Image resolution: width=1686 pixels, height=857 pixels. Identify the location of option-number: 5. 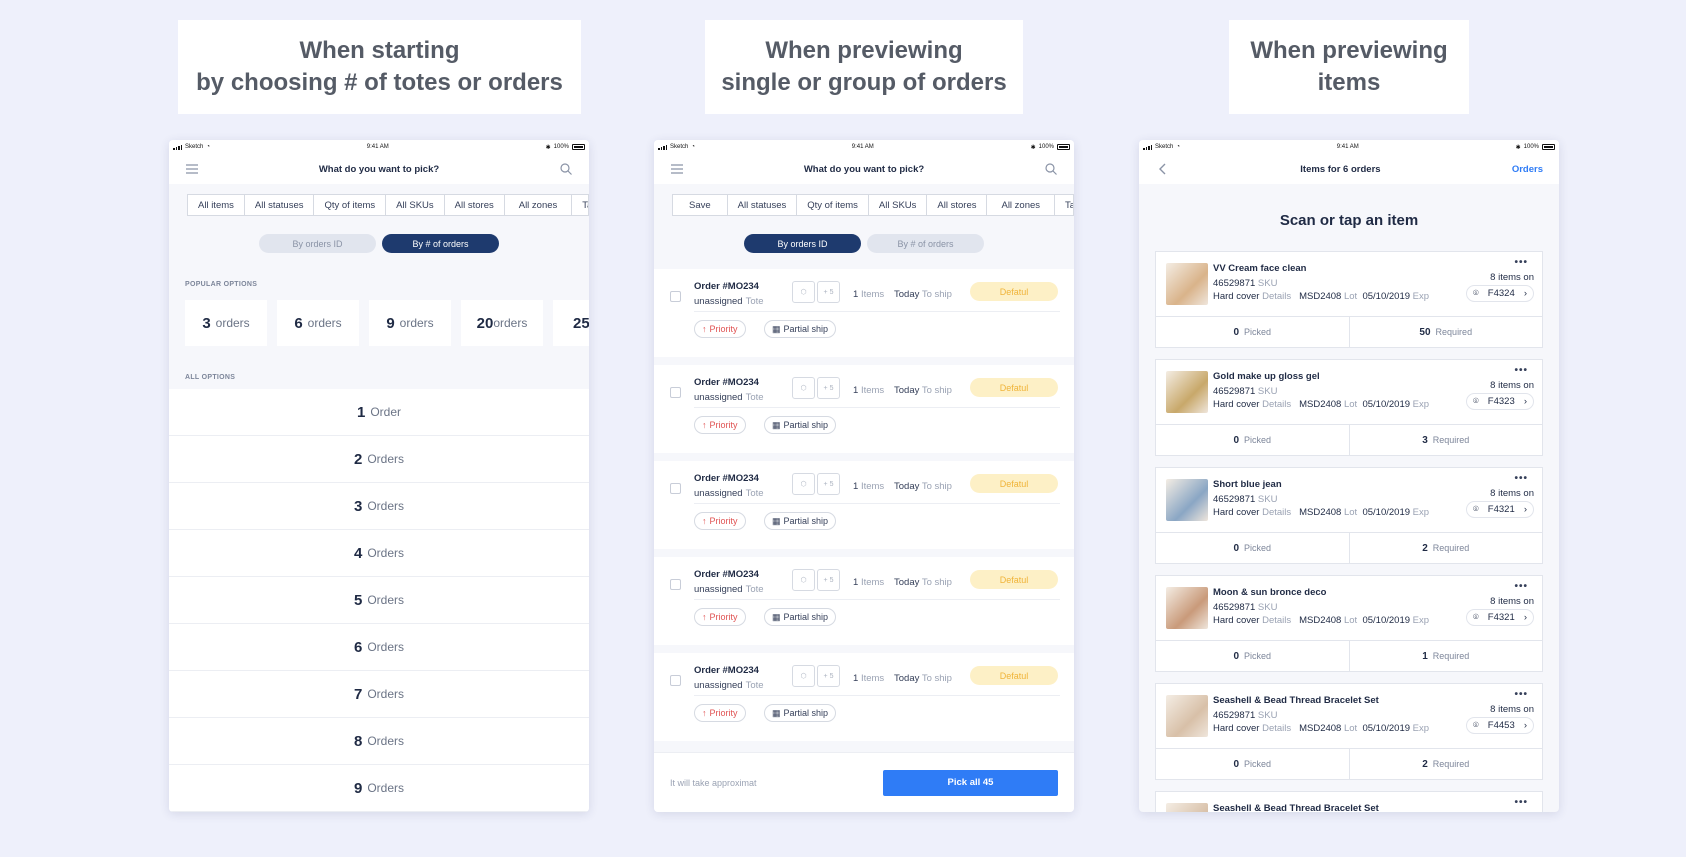
(358, 600).